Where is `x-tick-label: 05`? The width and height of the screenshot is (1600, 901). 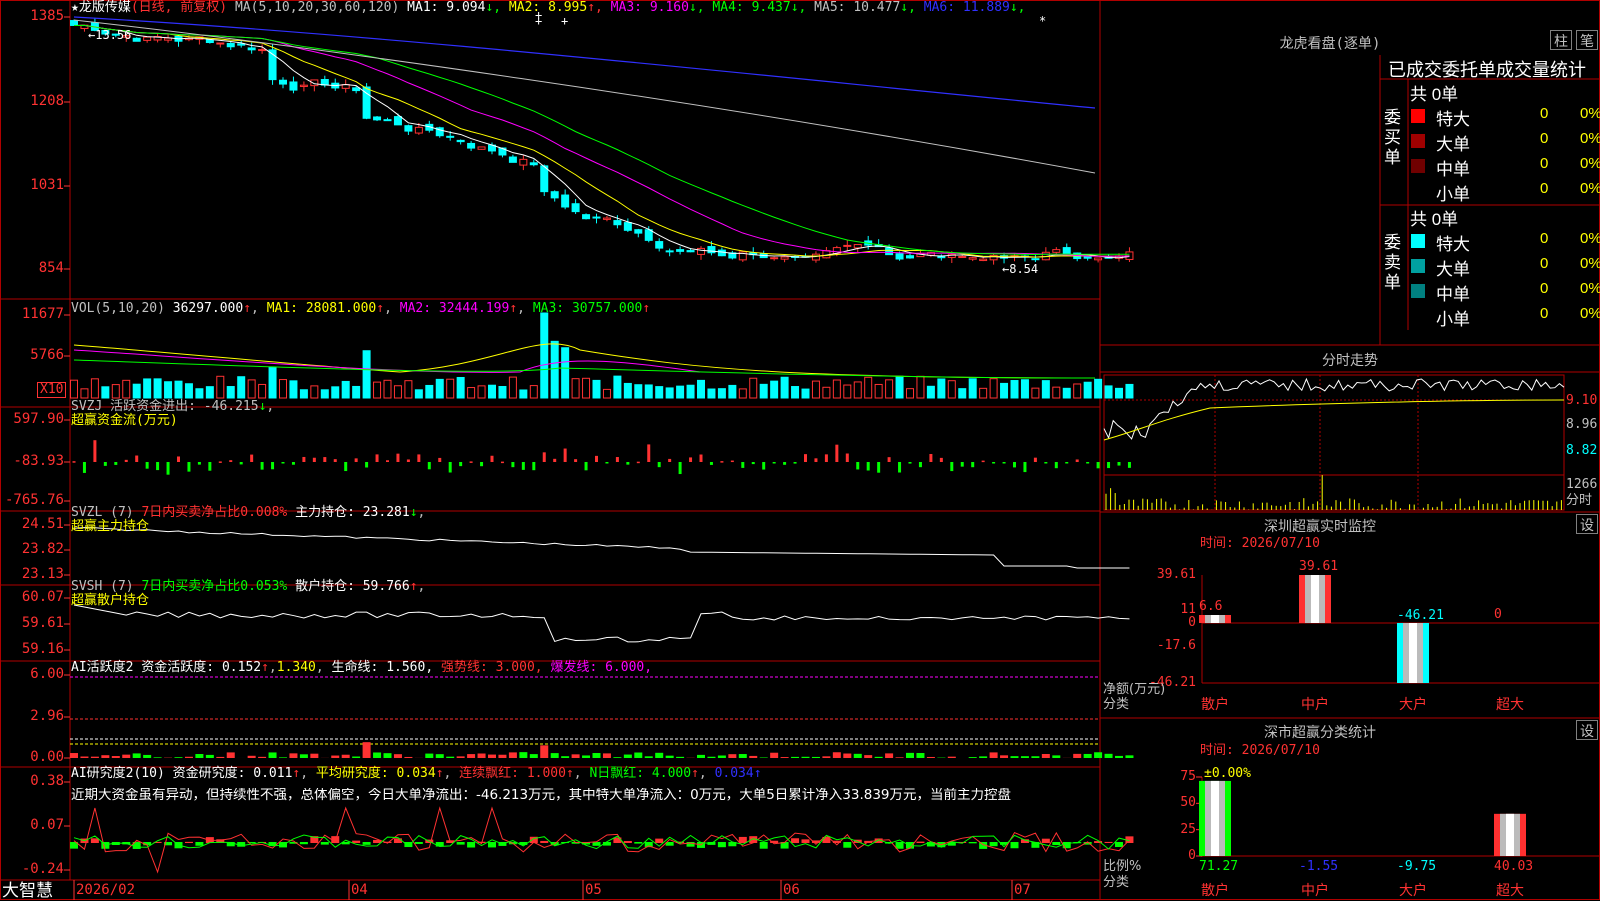 x-tick-label: 05 is located at coordinates (593, 890).